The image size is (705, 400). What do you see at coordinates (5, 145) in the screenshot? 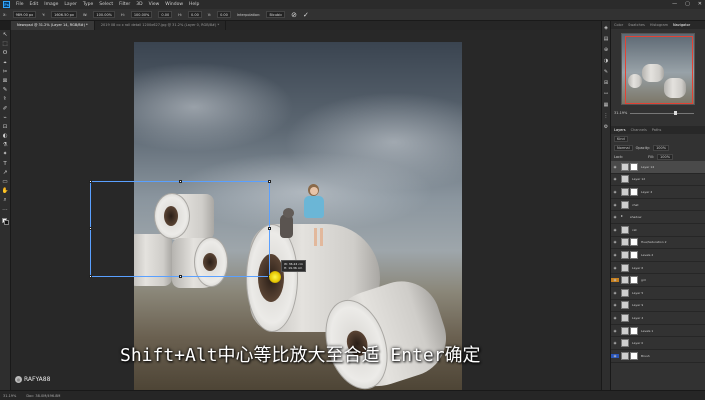
I see `dodge-tool-icon: ⚗` at bounding box center [5, 145].